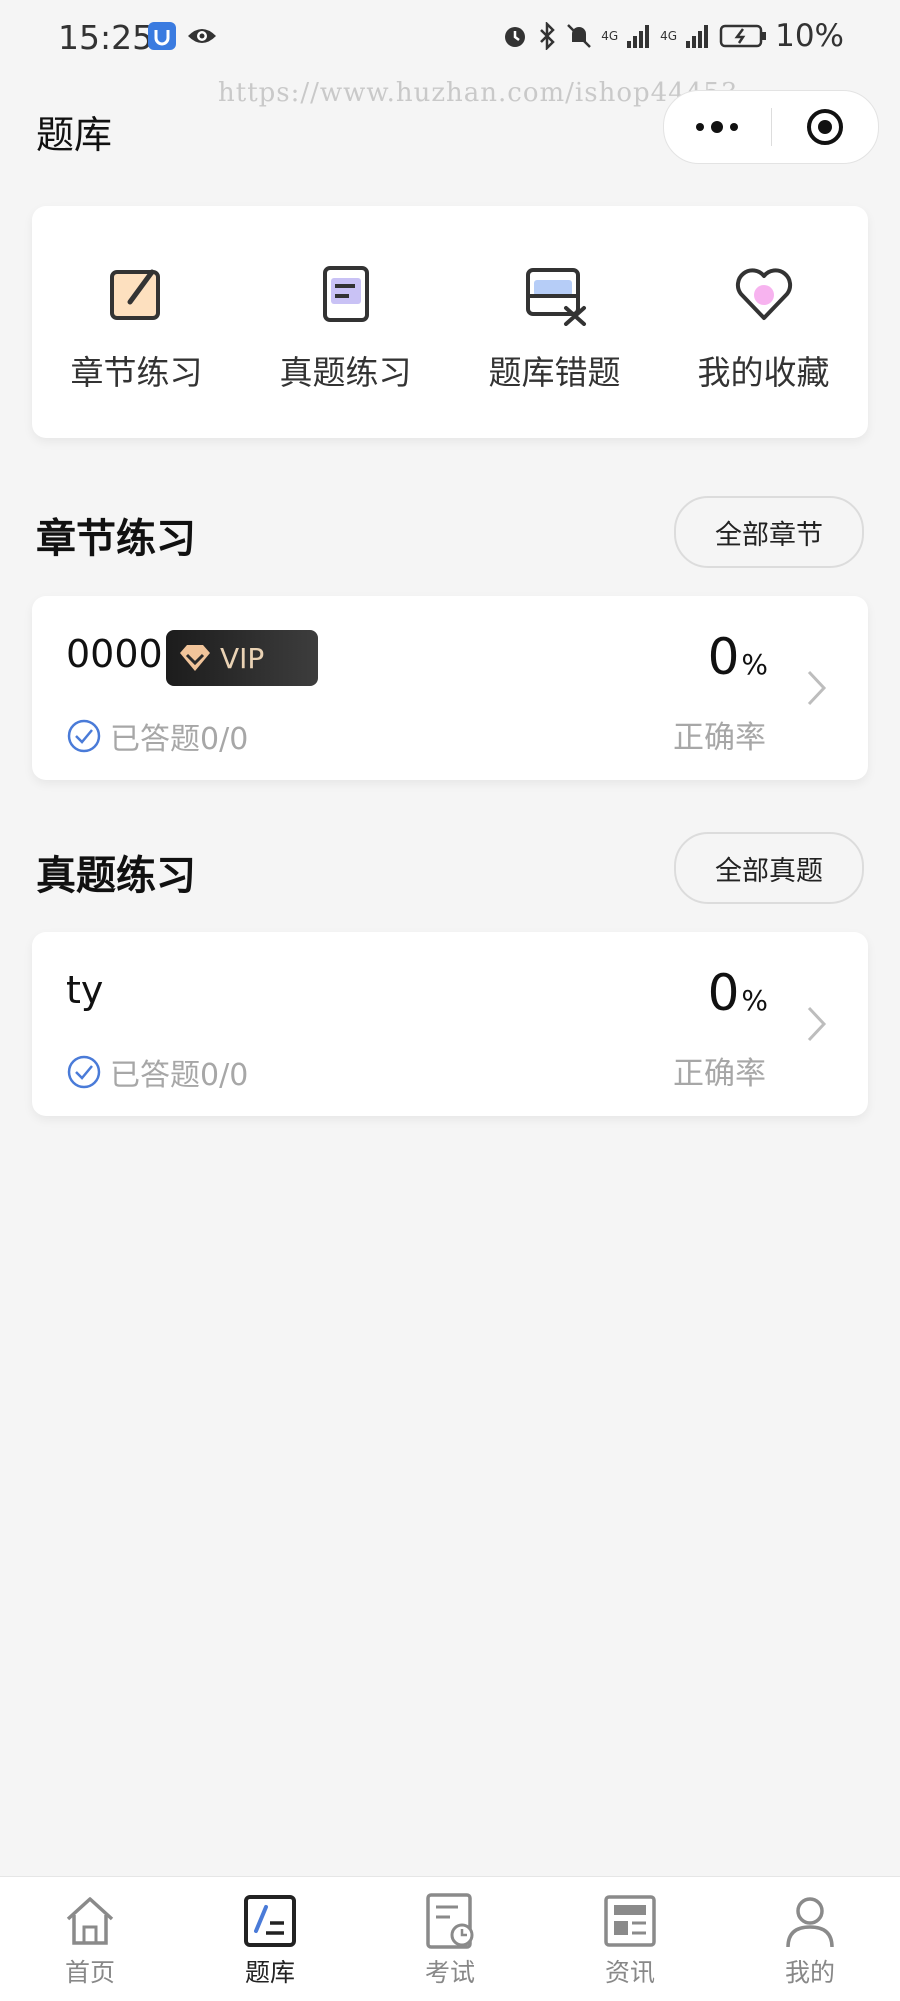  Describe the element at coordinates (345, 294) in the screenshot. I see `document-icon` at that location.